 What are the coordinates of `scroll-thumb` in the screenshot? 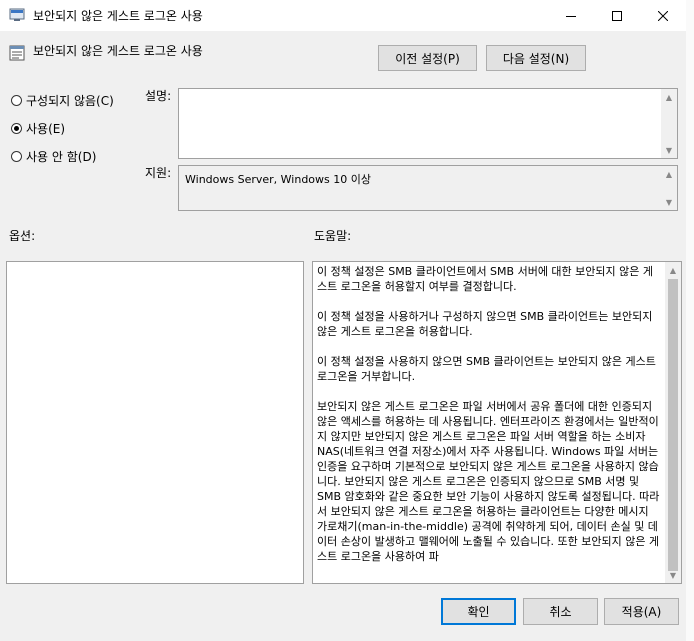 It's located at (673, 425).